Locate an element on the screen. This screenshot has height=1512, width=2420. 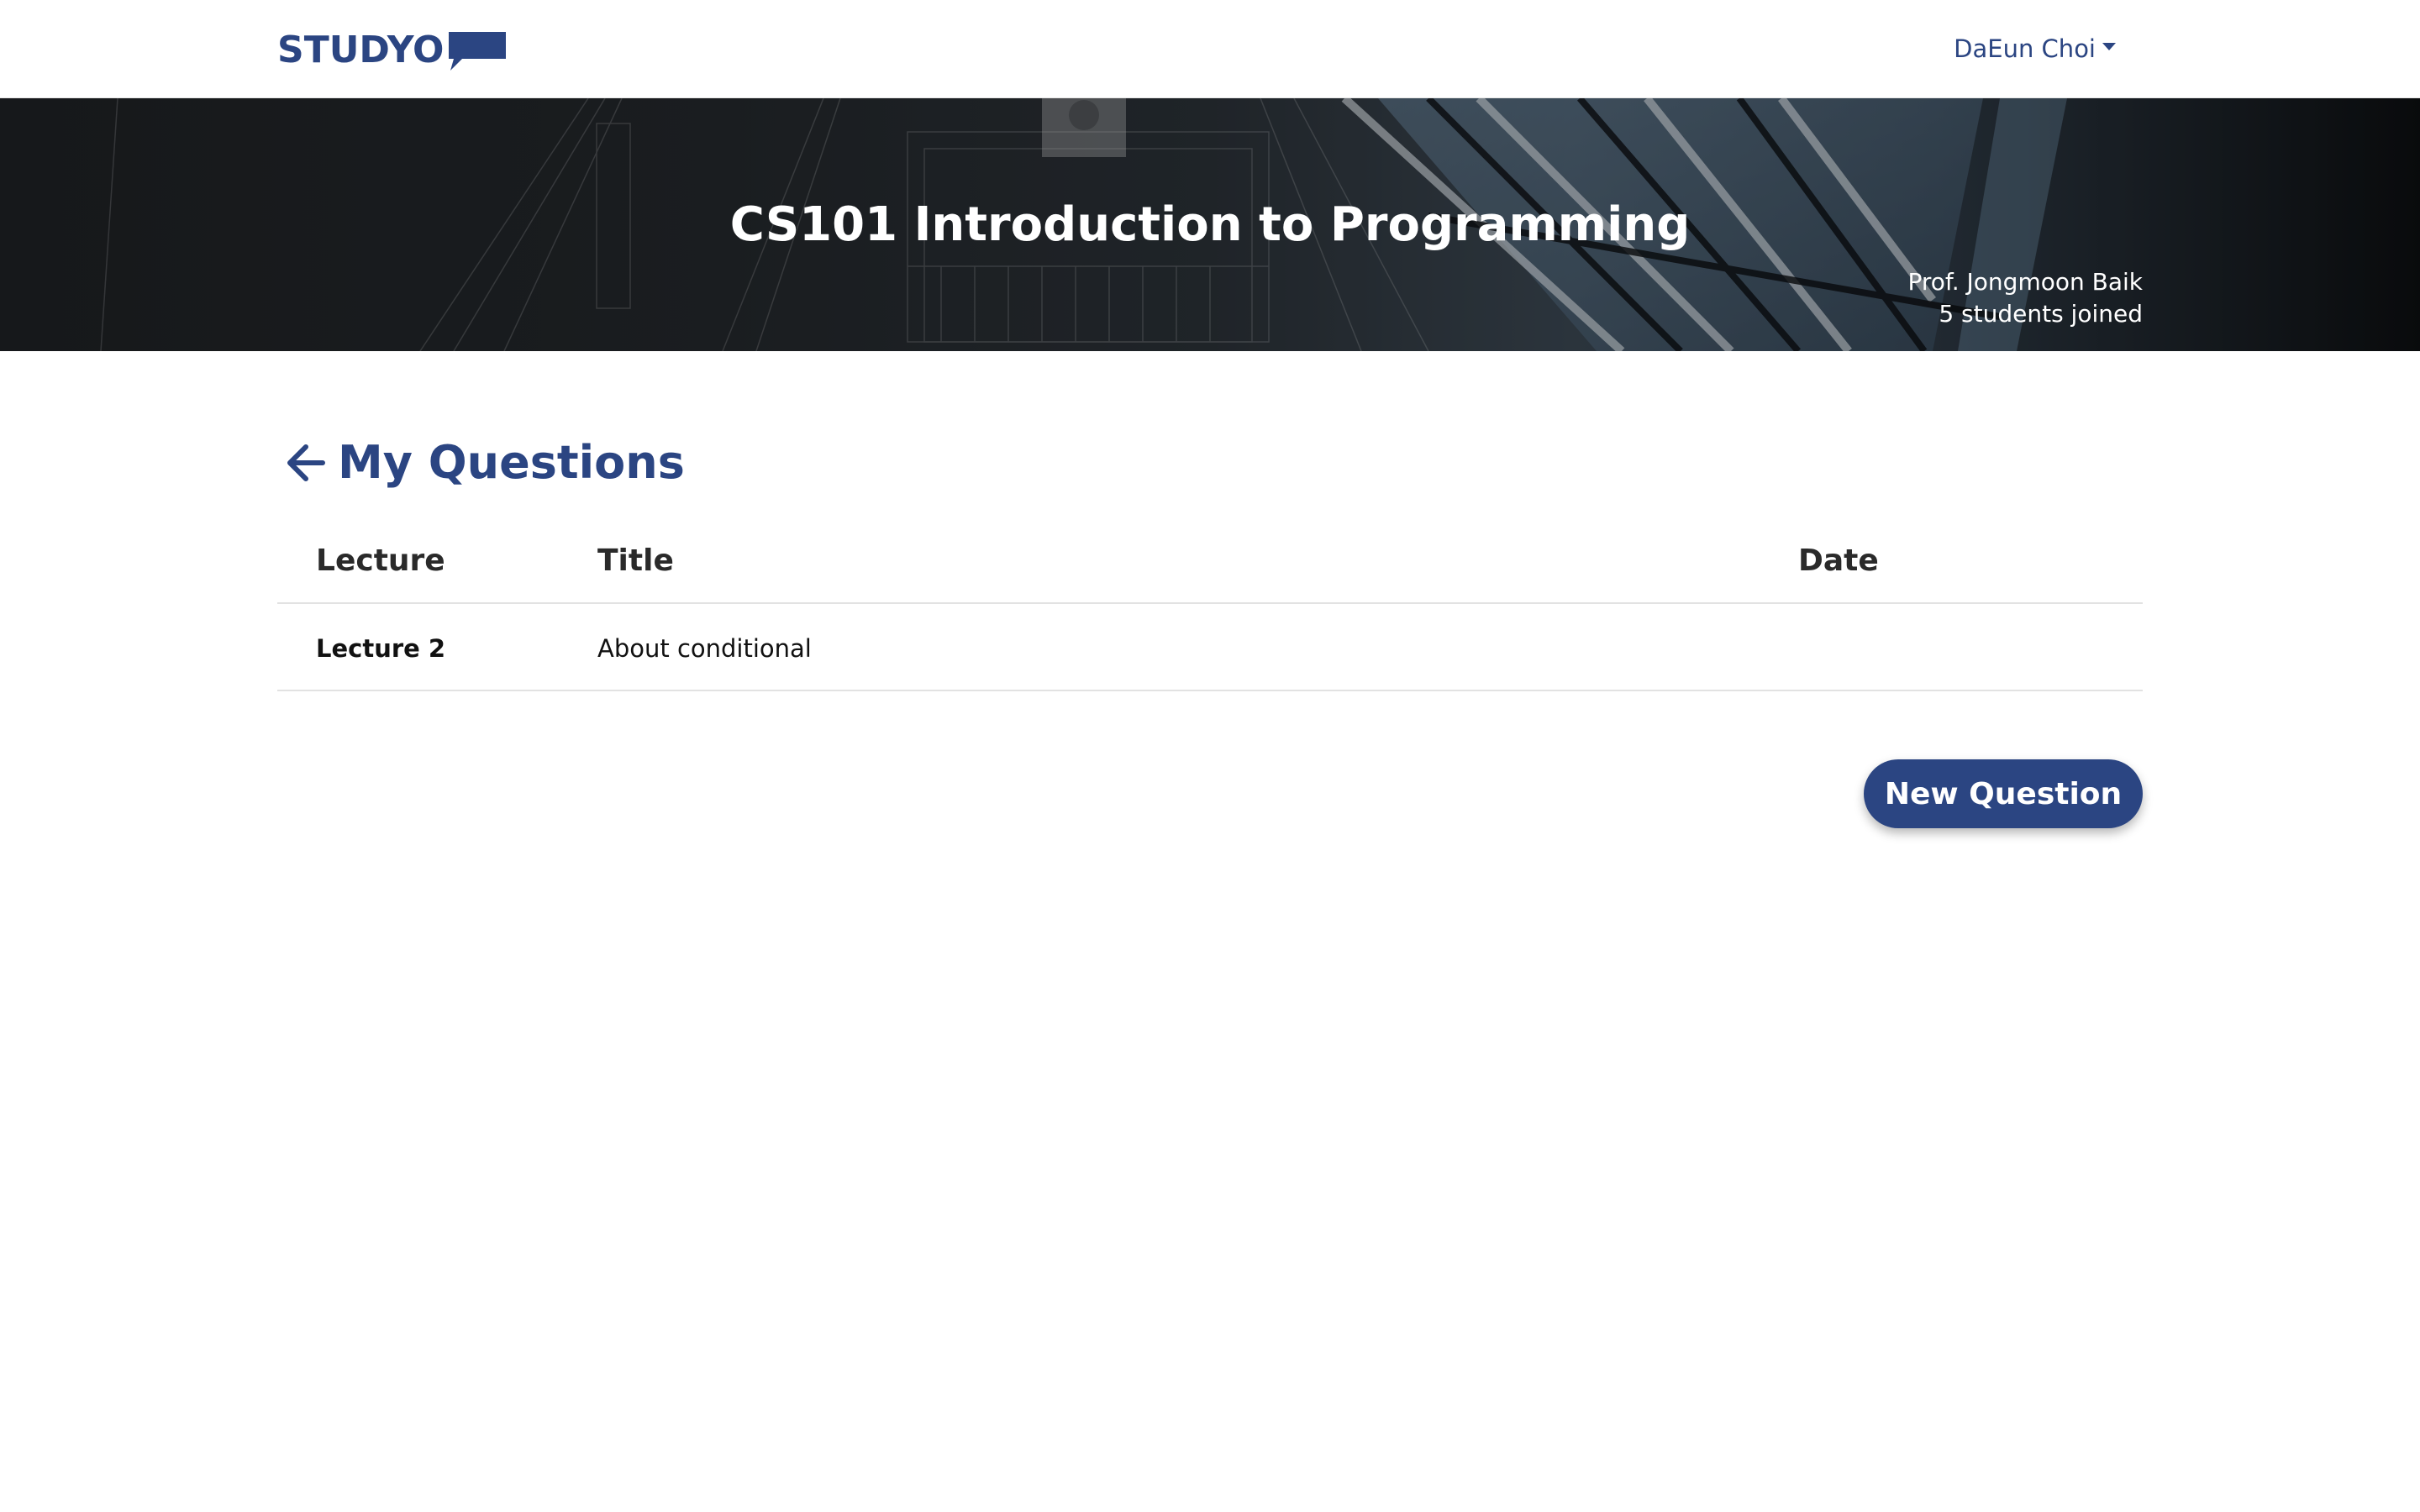
students-joined-count: 5 students joined is located at coordinates (2041, 314).